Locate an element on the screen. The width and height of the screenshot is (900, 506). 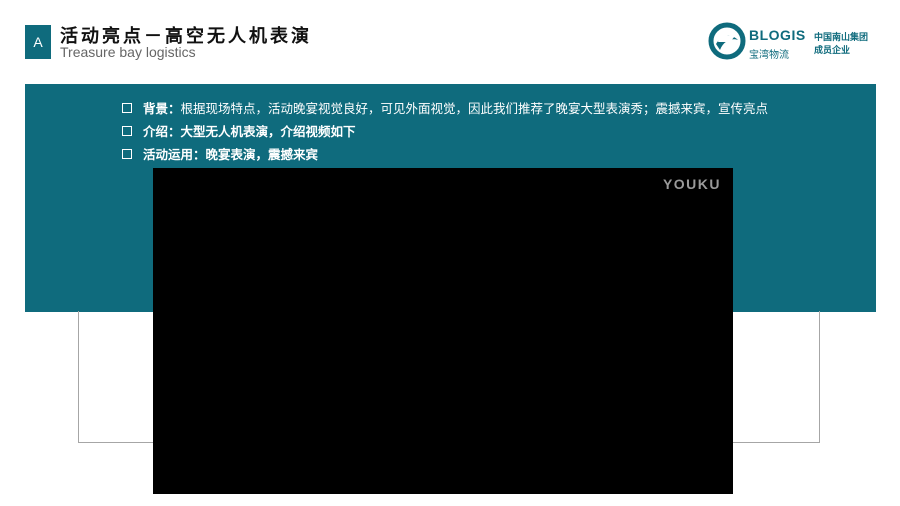
bullet-item-intro: 介绍： 大型无人机表演，介绍视频如下 is located at coordinates (445, 130).